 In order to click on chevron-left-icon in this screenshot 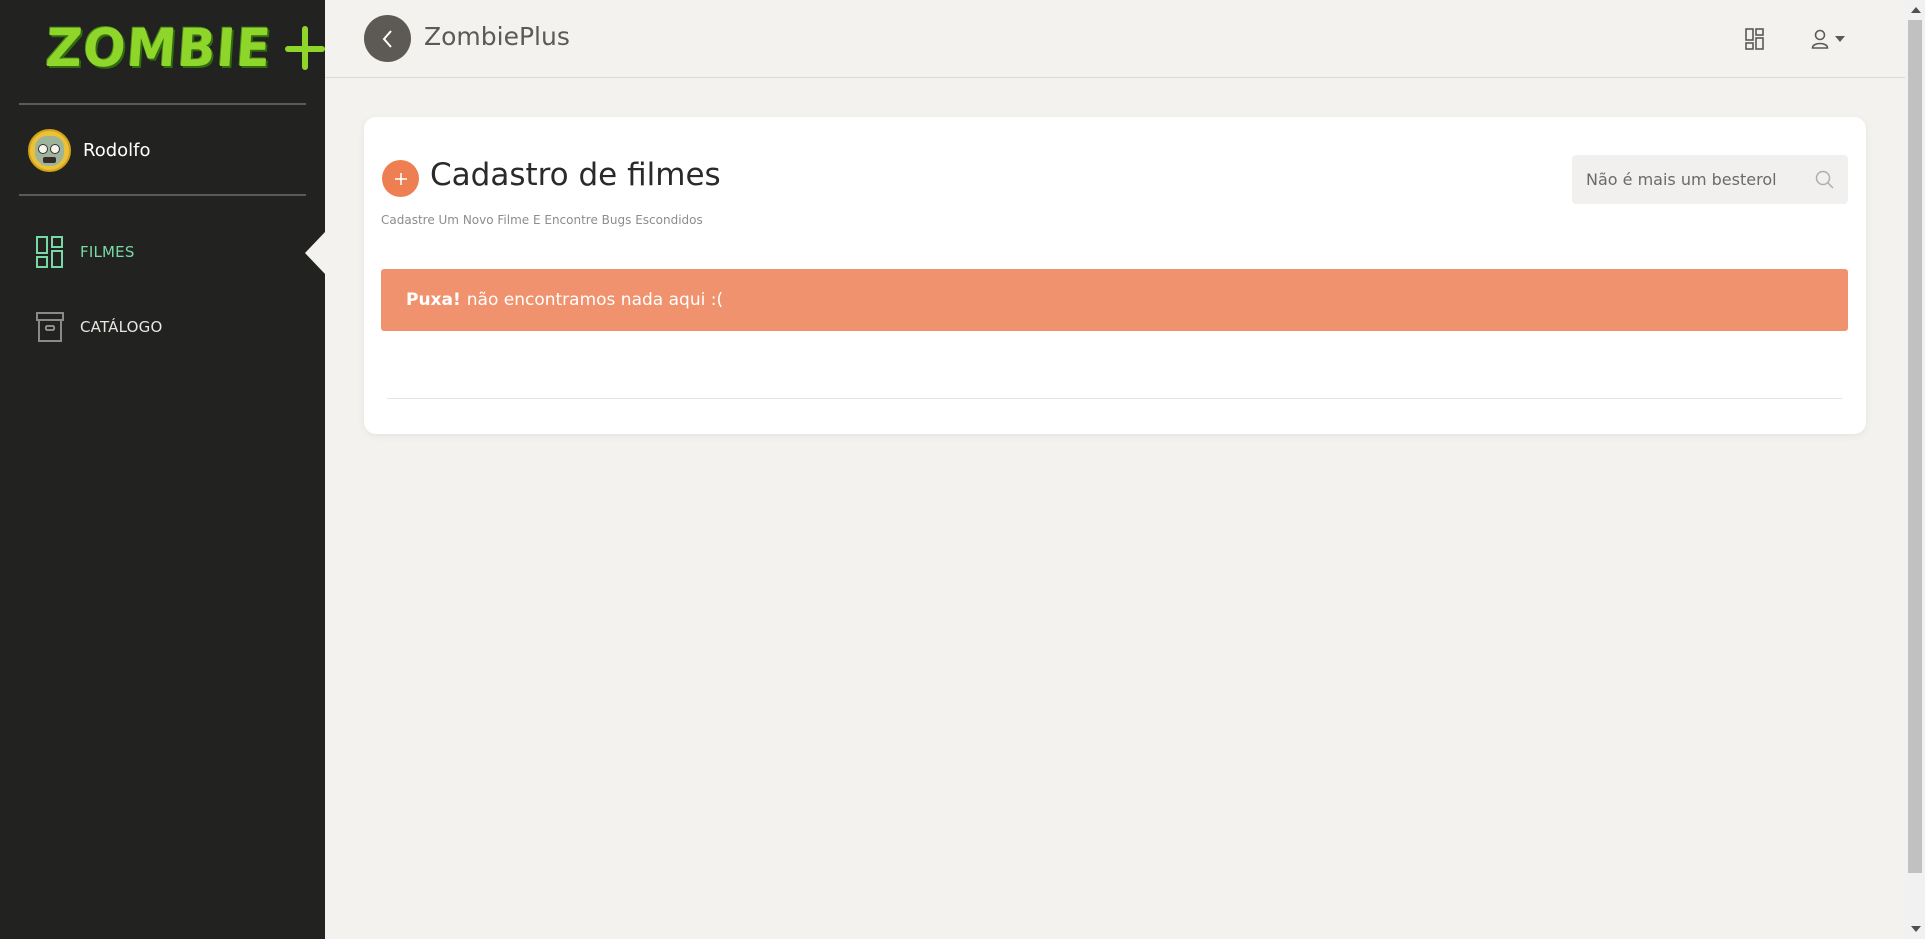, I will do `click(387, 38)`.